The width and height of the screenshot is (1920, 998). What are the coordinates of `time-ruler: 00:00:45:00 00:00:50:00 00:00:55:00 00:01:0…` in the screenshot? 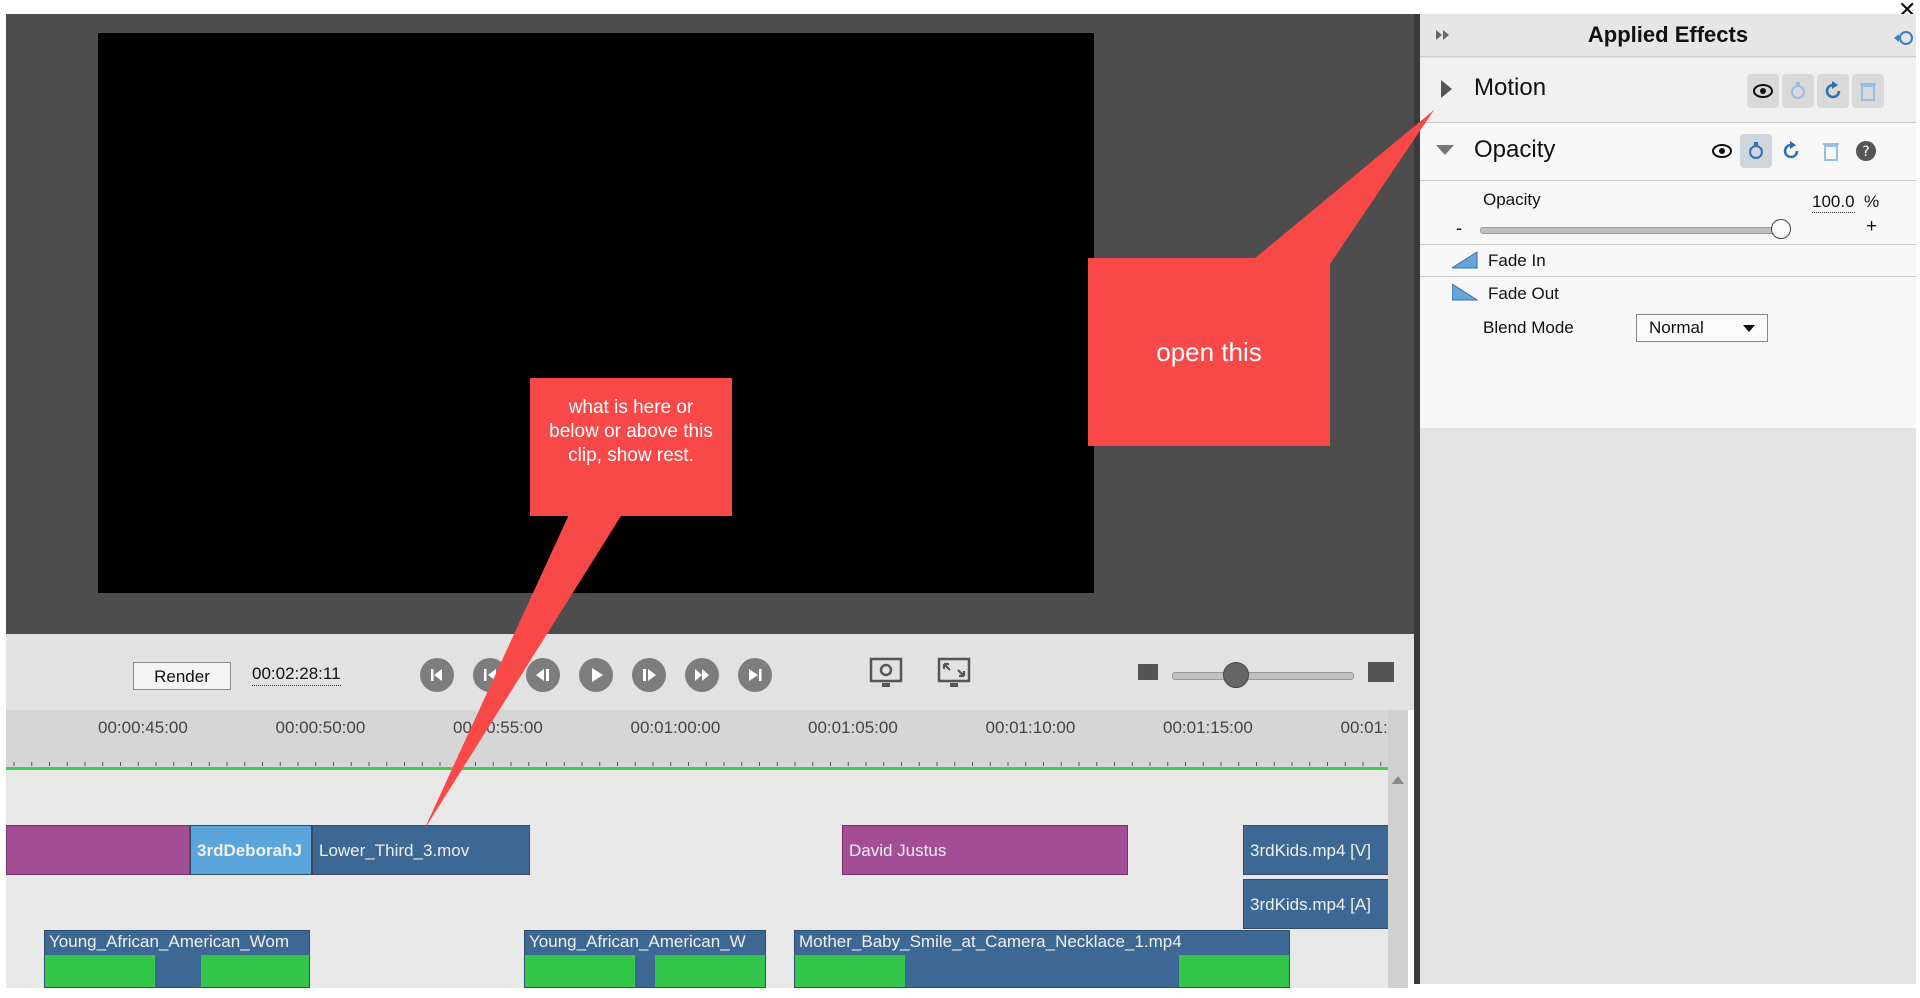 It's located at (700, 740).